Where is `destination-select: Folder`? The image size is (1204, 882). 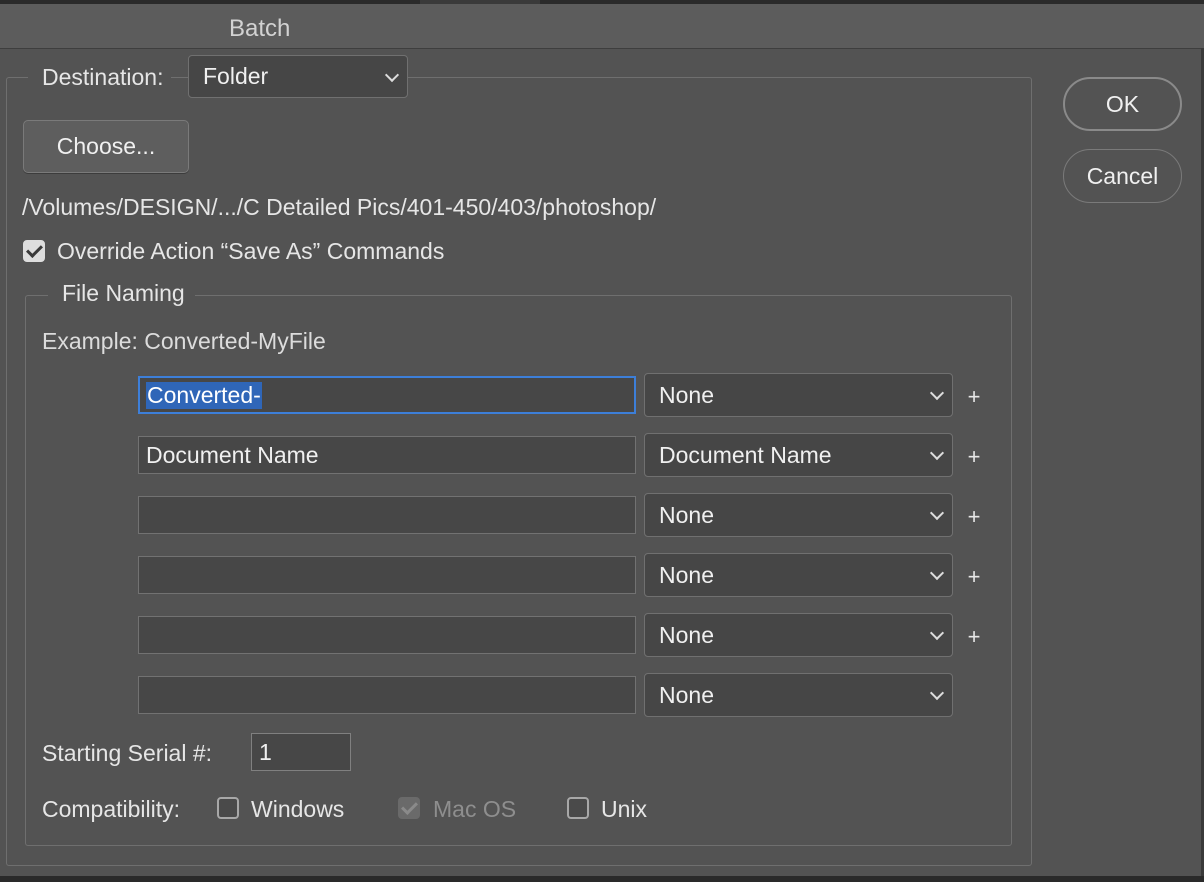
destination-select: Folder is located at coordinates (298, 76).